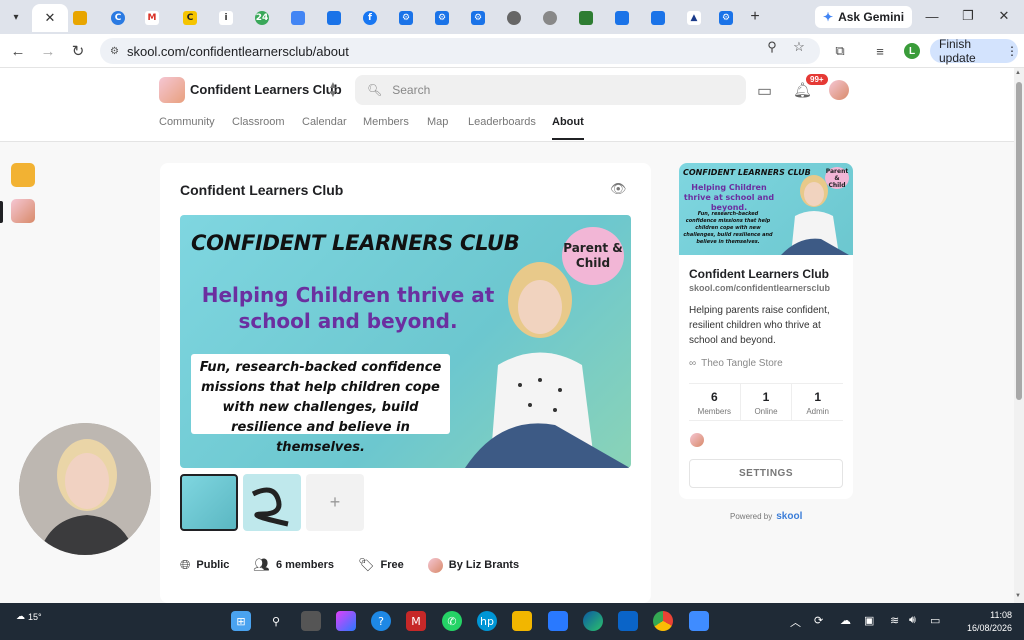 The image size is (1024, 640). Describe the element at coordinates (715, 402) in the screenshot. I see `stat-members: 6 Members` at that location.